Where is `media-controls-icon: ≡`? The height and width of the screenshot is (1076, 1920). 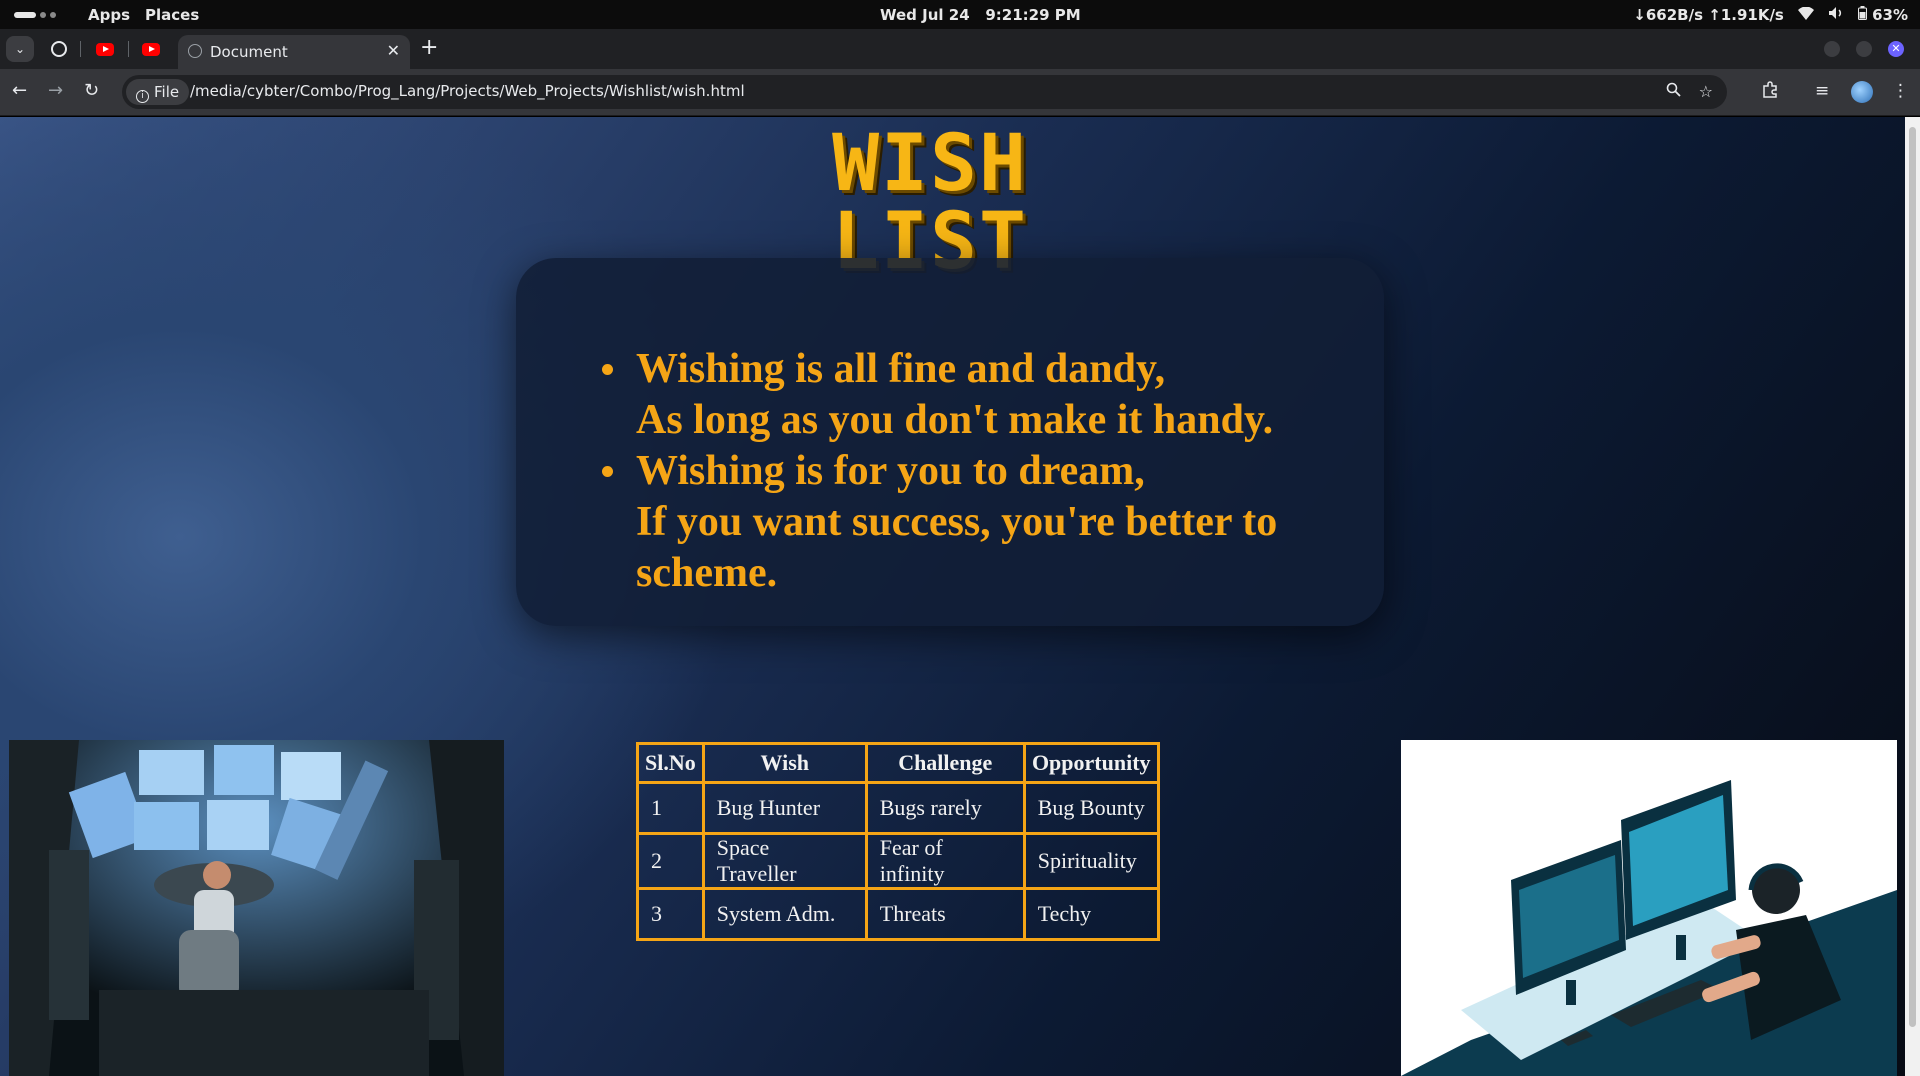
media-controls-icon: ≡ is located at coordinates (1822, 91).